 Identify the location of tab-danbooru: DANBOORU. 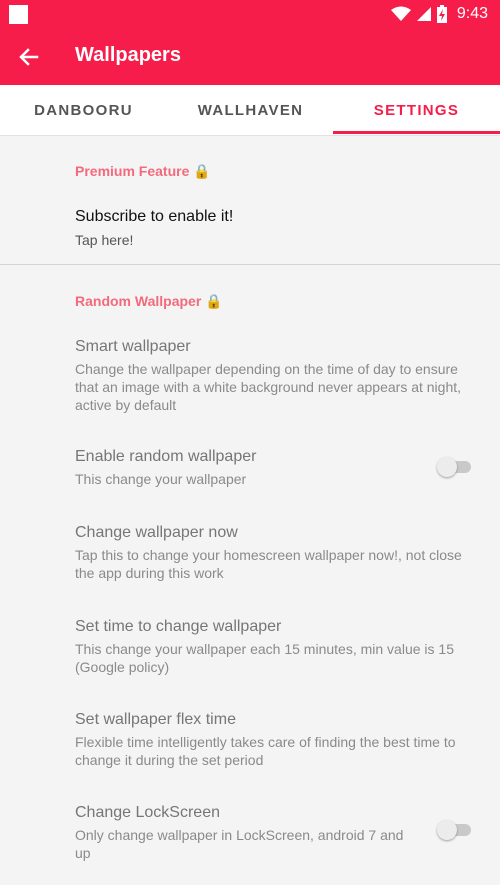
(83, 110).